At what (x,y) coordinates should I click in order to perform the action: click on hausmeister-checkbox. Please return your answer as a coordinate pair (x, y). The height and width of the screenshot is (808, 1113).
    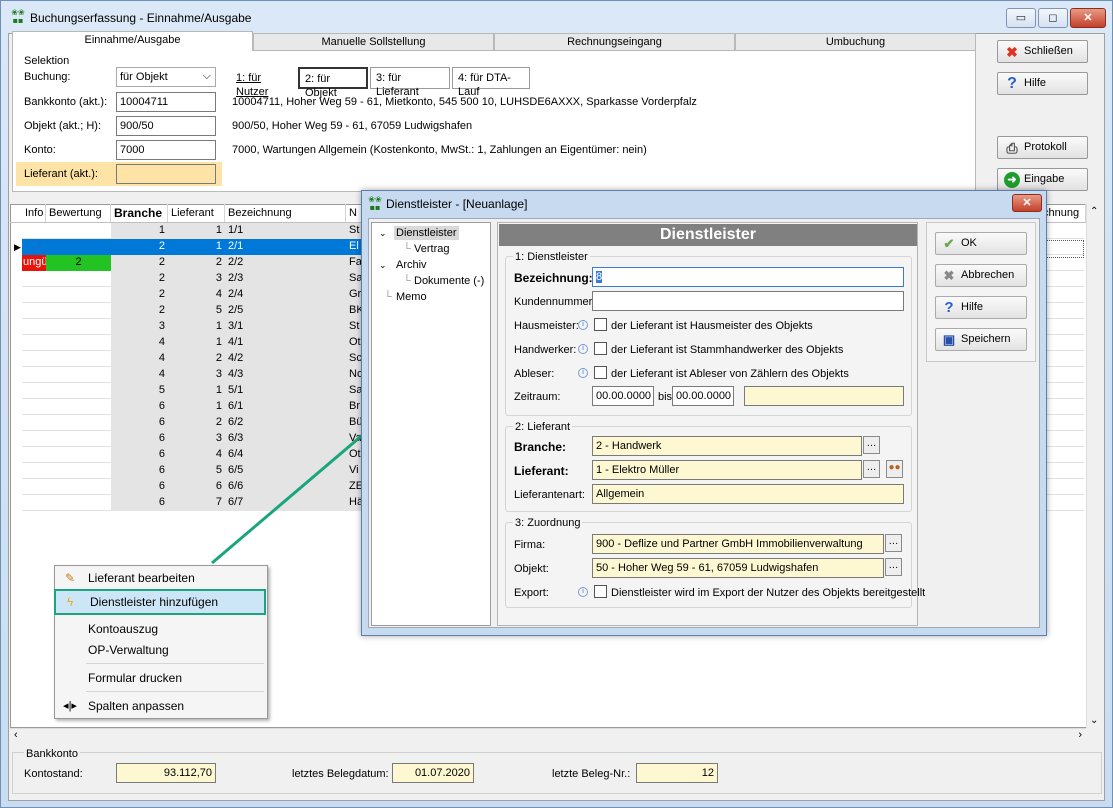
    Looking at the image, I should click on (600, 324).